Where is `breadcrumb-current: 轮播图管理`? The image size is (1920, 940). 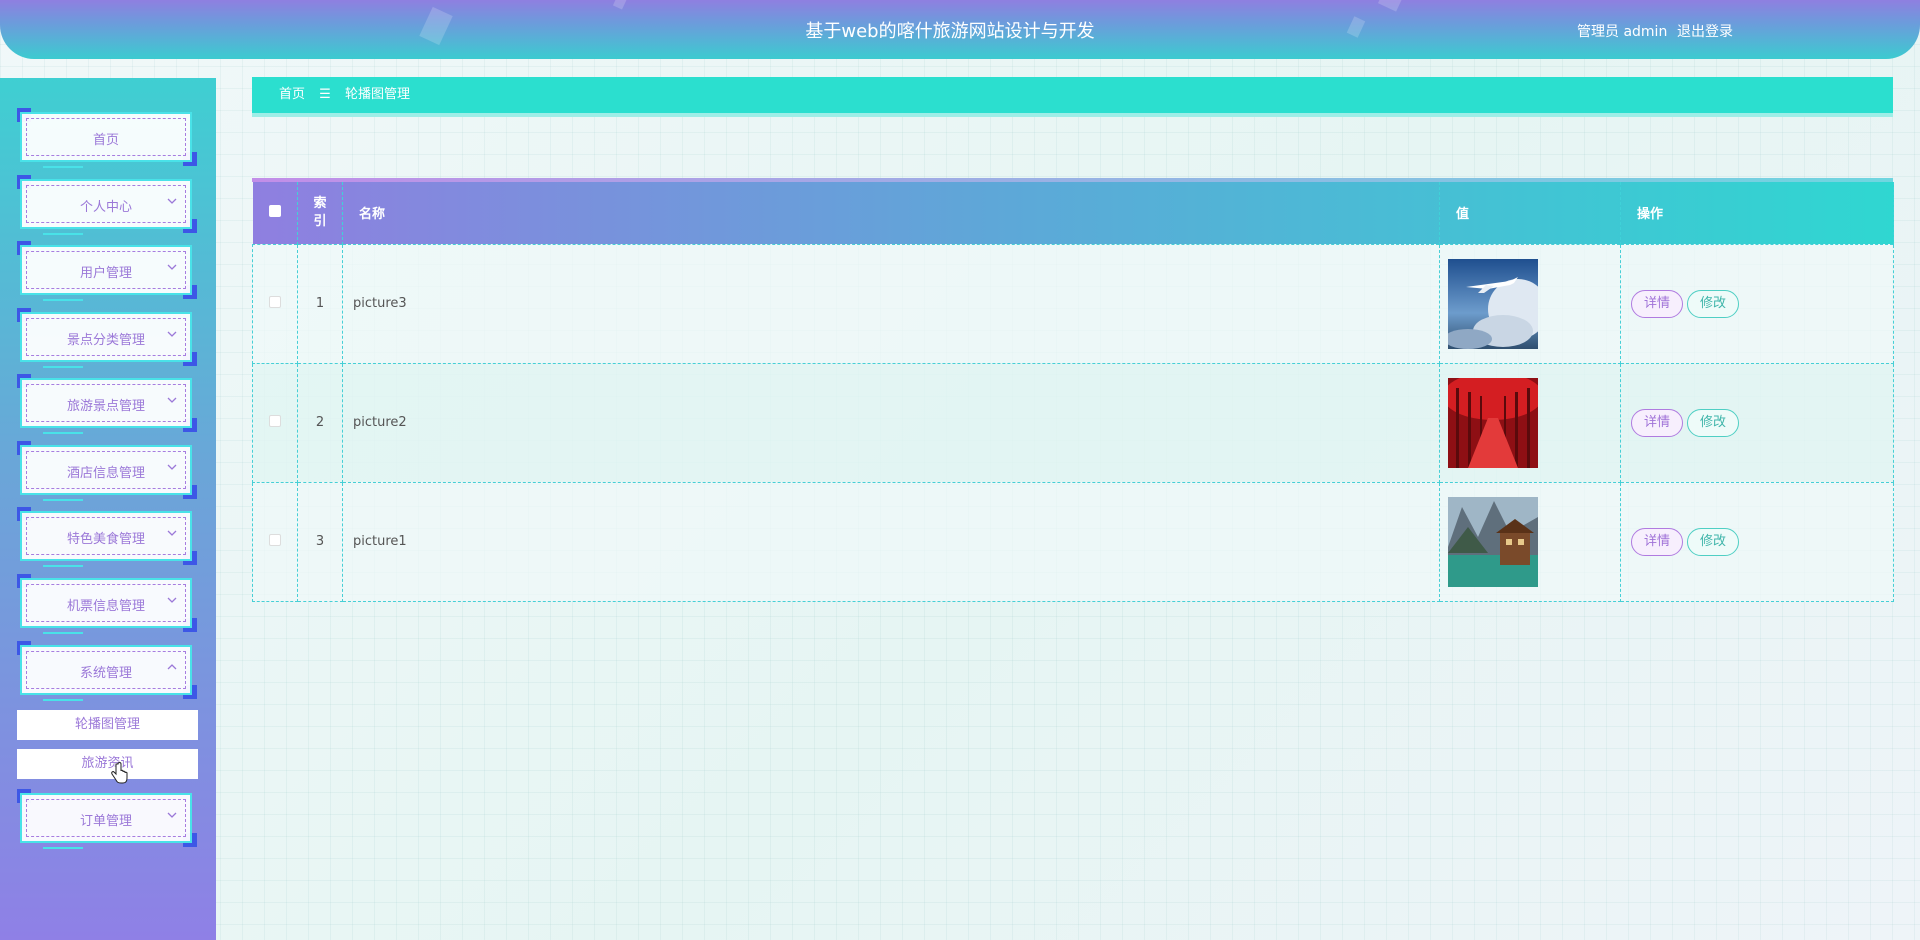 breadcrumb-current: 轮播图管理 is located at coordinates (377, 94).